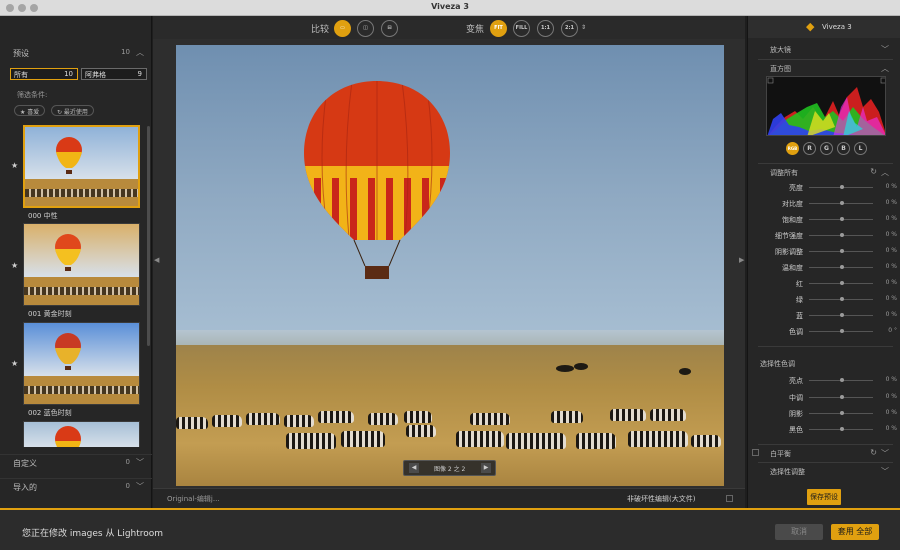 The image size is (900, 550). I want to click on slider-saturation: 饱和度 0 %, so click(824, 220).